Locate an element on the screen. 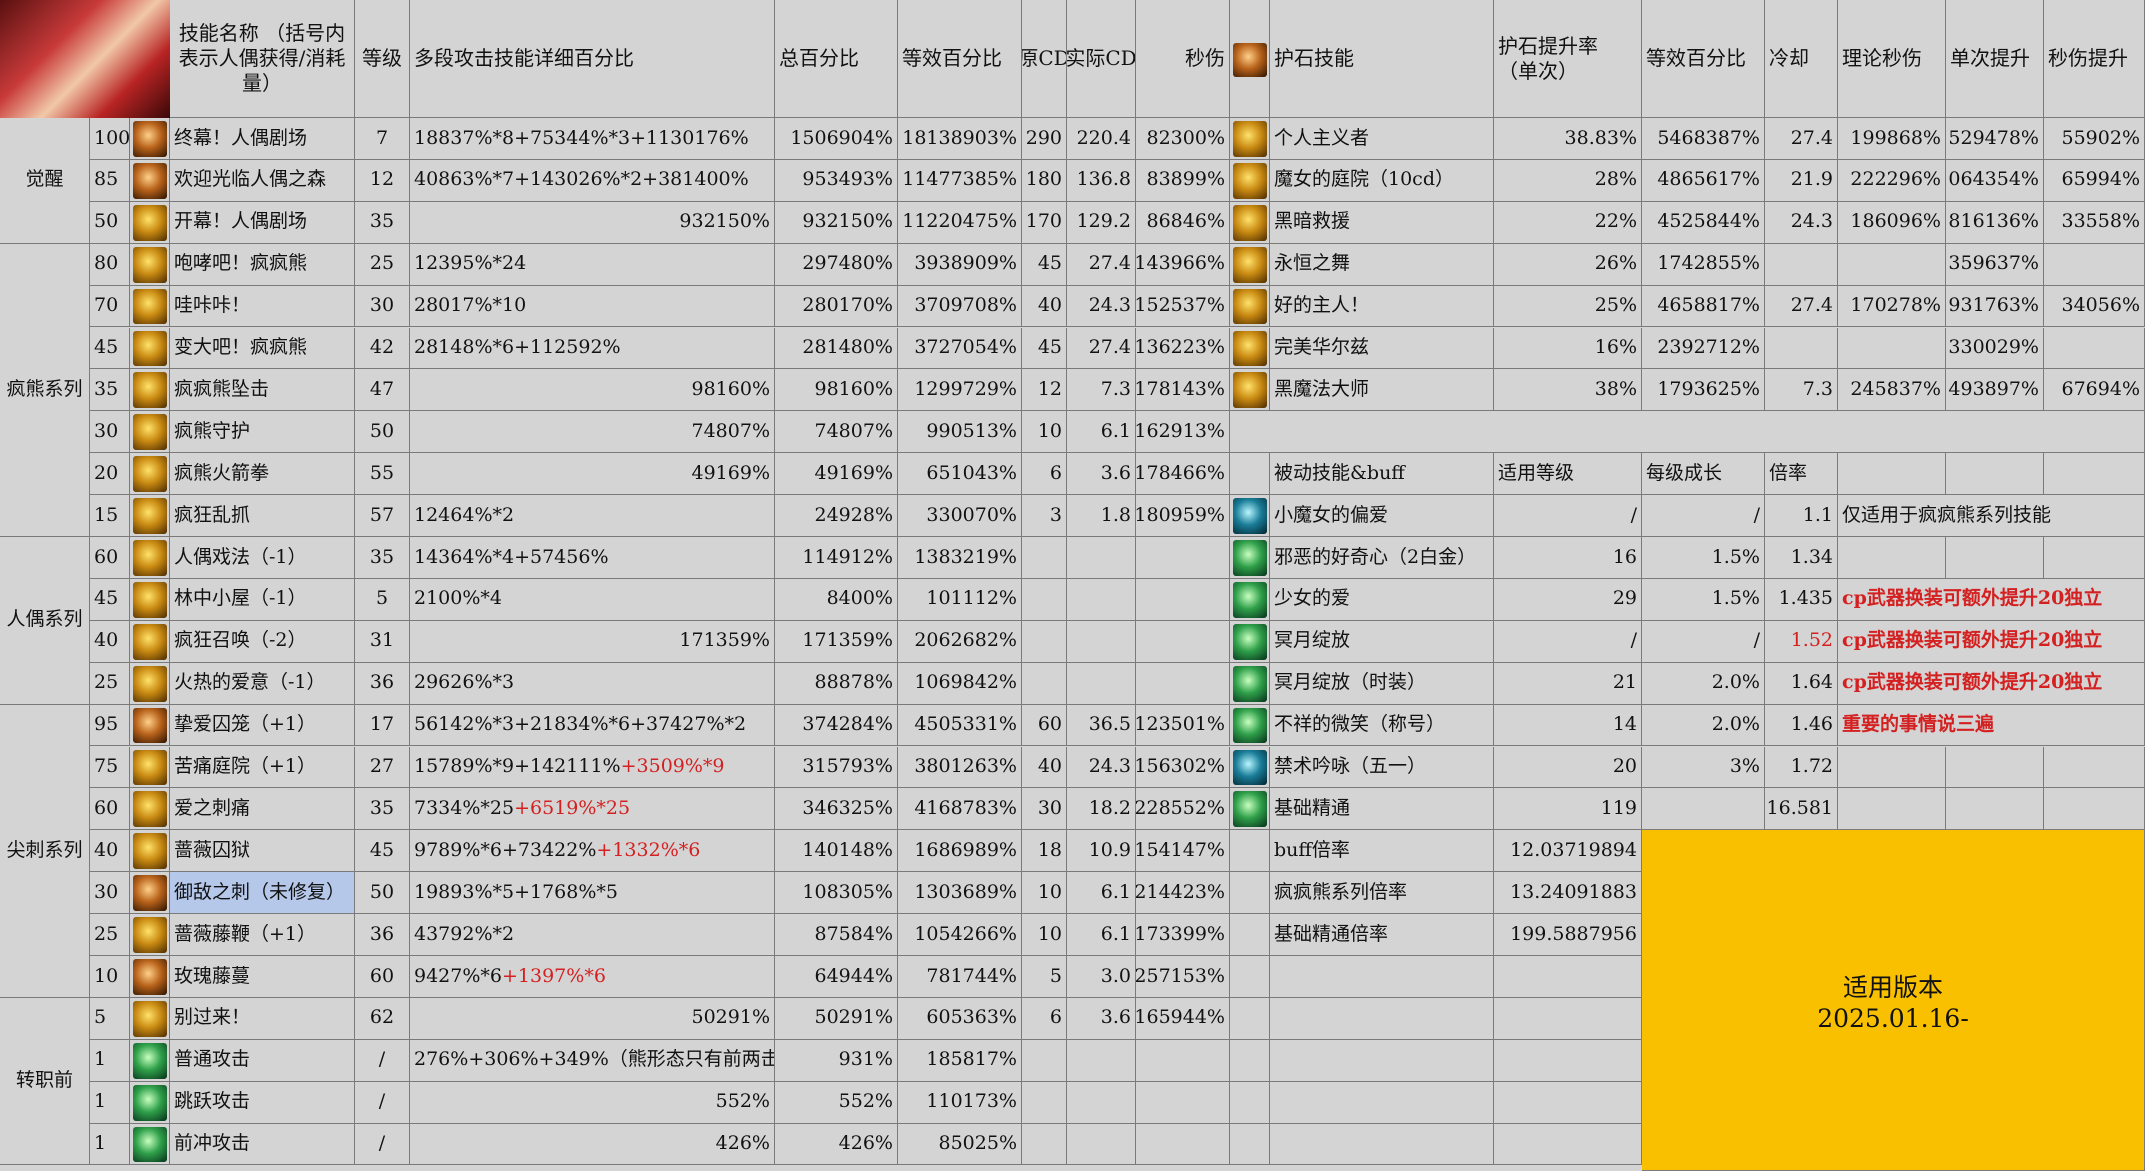 This screenshot has height=1171, width=2145. dark-rescue-icon is located at coordinates (1250, 222).